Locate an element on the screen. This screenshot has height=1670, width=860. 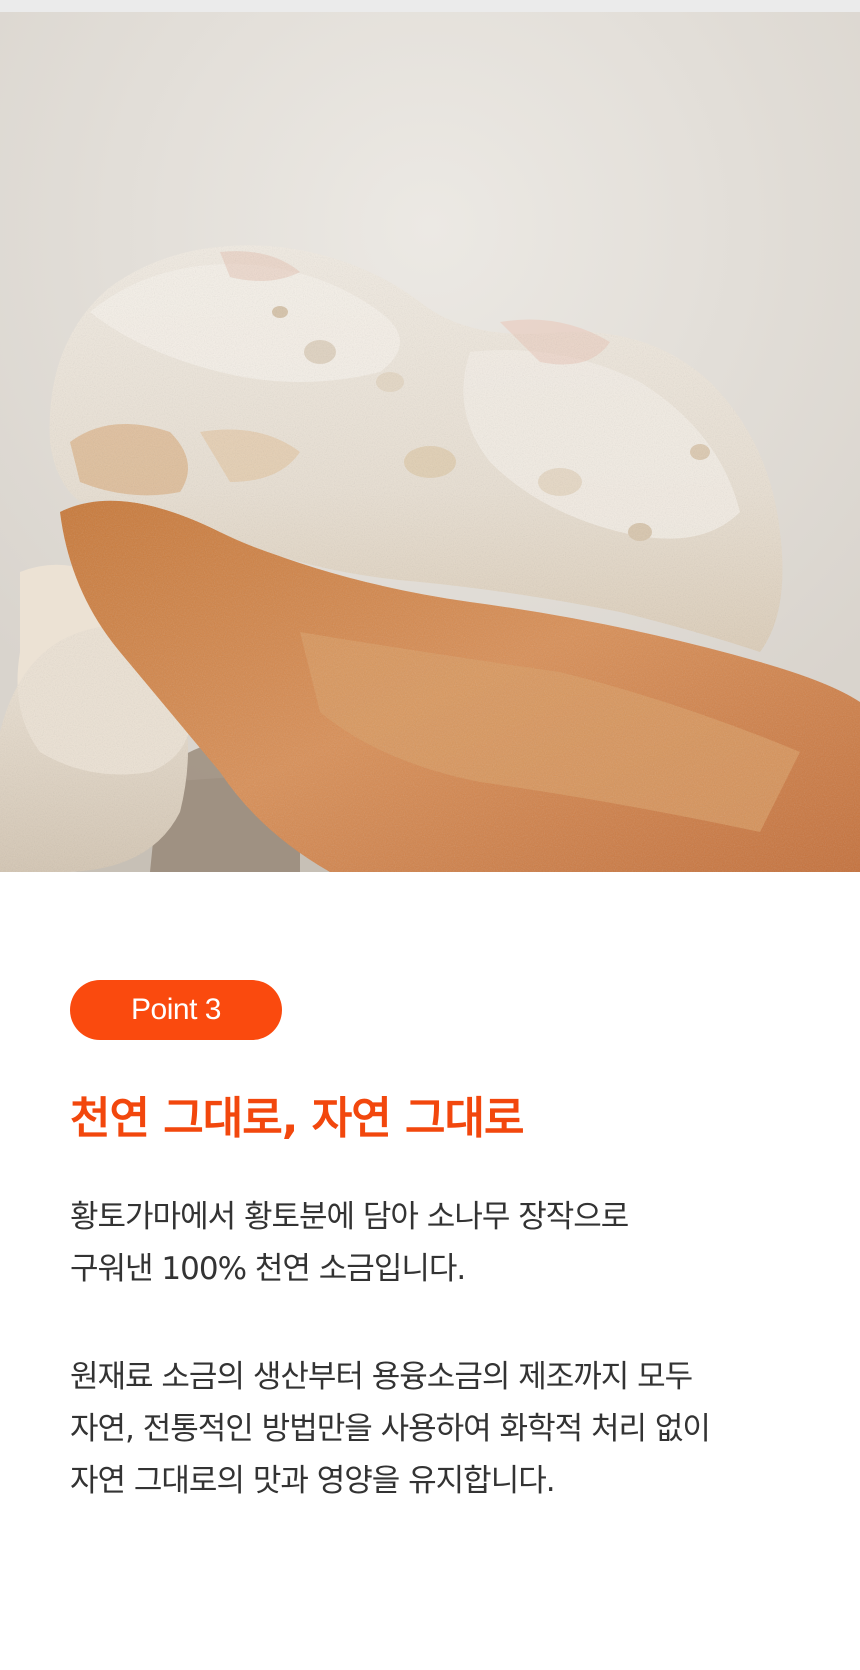
paragraph-line: 자연, 전통적인 방법만을 사용하여 화학적 처리 없이 is located at coordinates (390, 1429).